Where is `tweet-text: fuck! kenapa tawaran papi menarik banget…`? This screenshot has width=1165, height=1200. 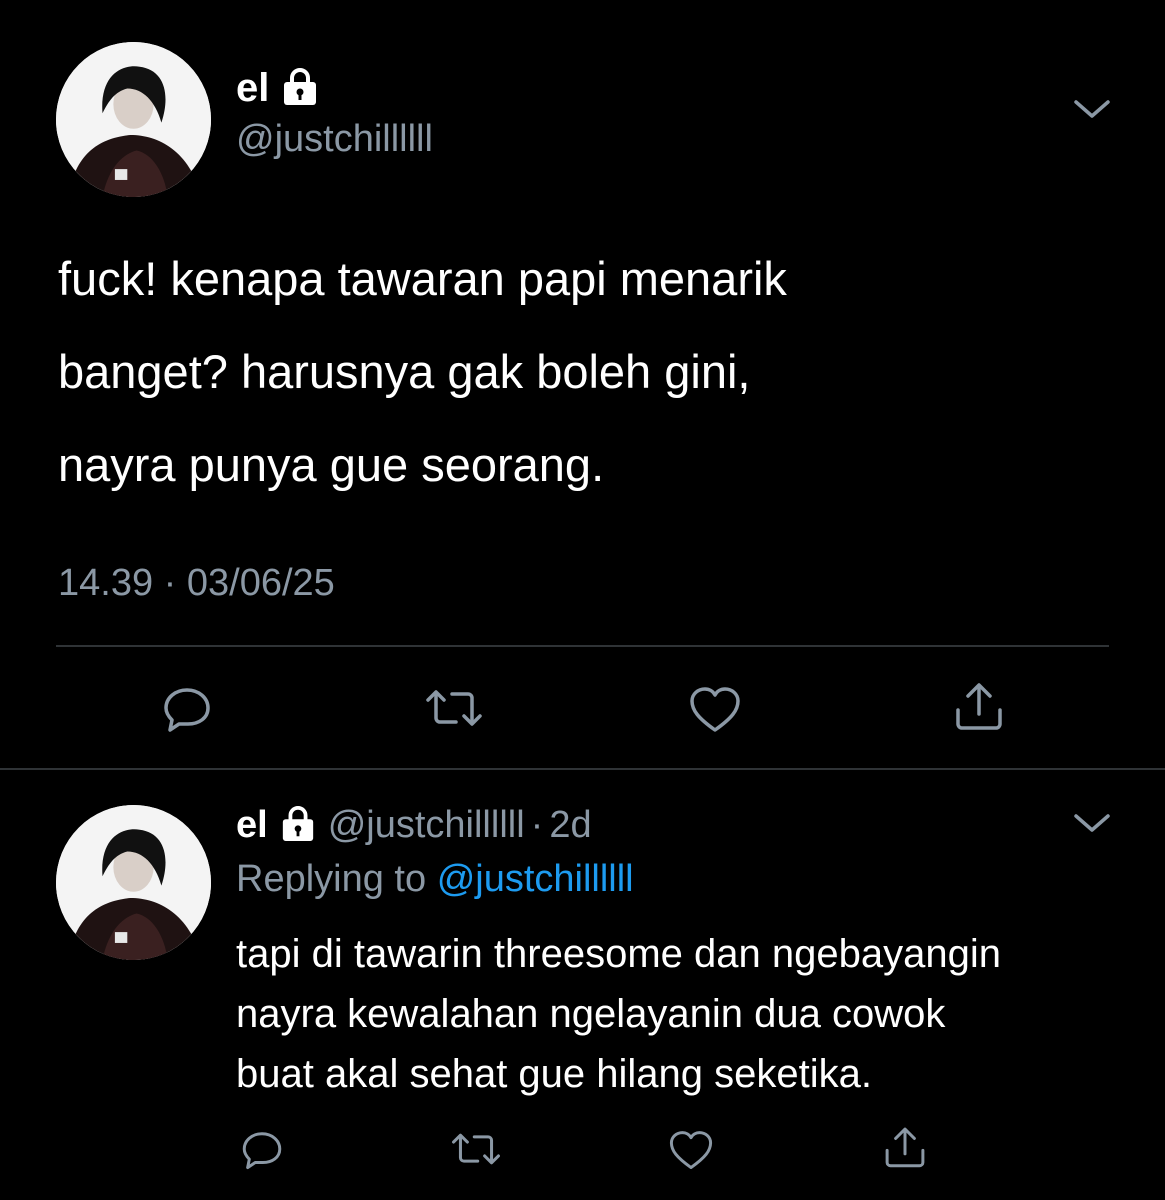
tweet-text: fuck! kenapa tawaran papi menarik banget… is located at coordinates (422, 371).